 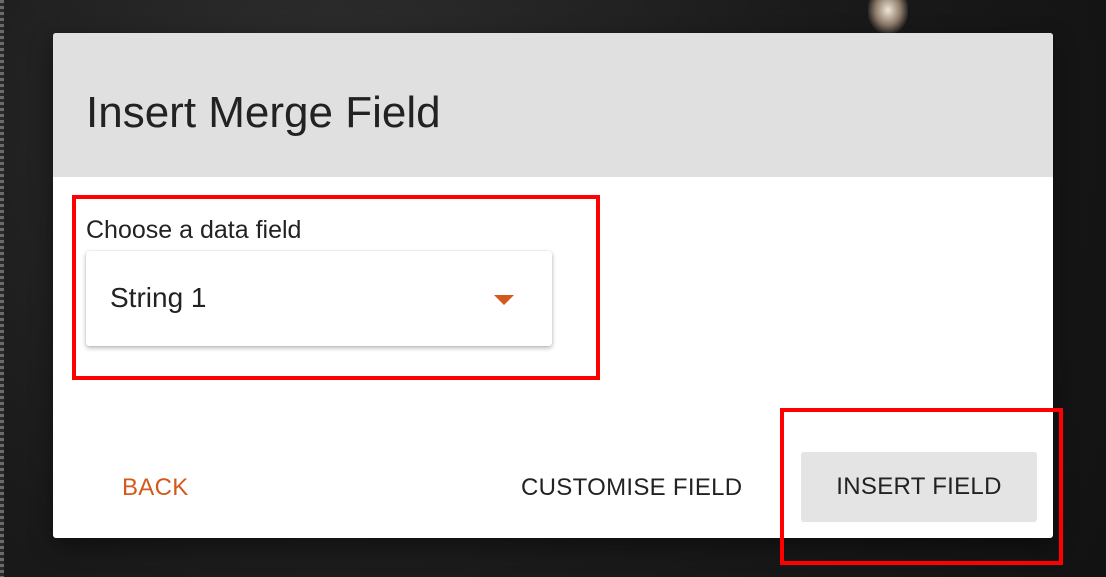 What do you see at coordinates (155, 488) in the screenshot?
I see `back-button: BACK` at bounding box center [155, 488].